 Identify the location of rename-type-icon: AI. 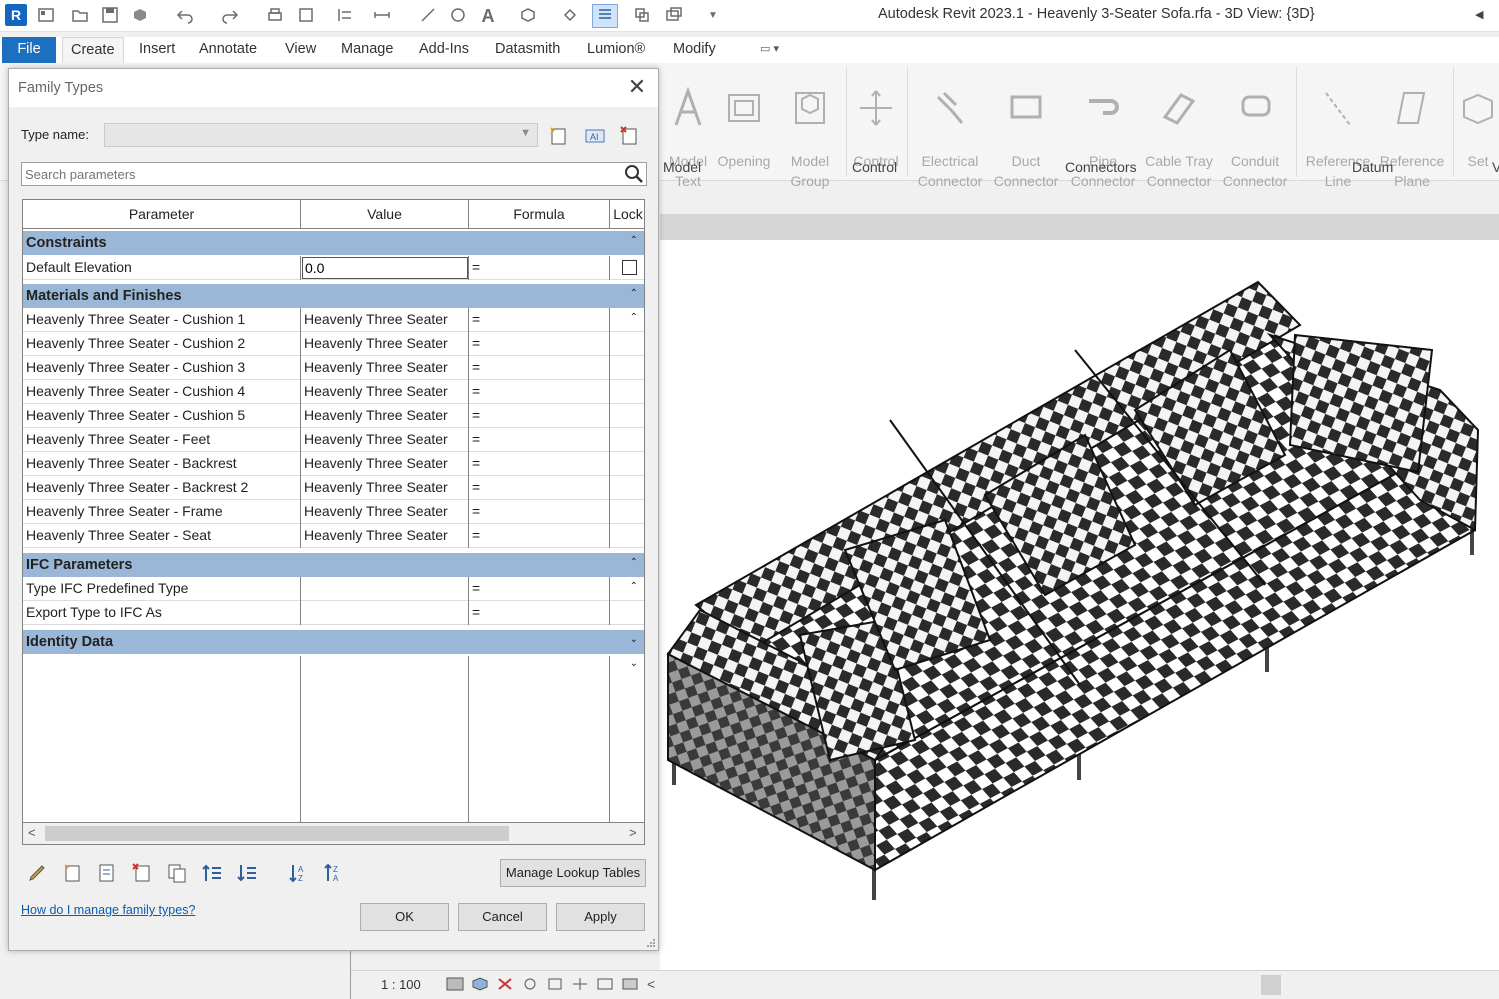
(595, 136).